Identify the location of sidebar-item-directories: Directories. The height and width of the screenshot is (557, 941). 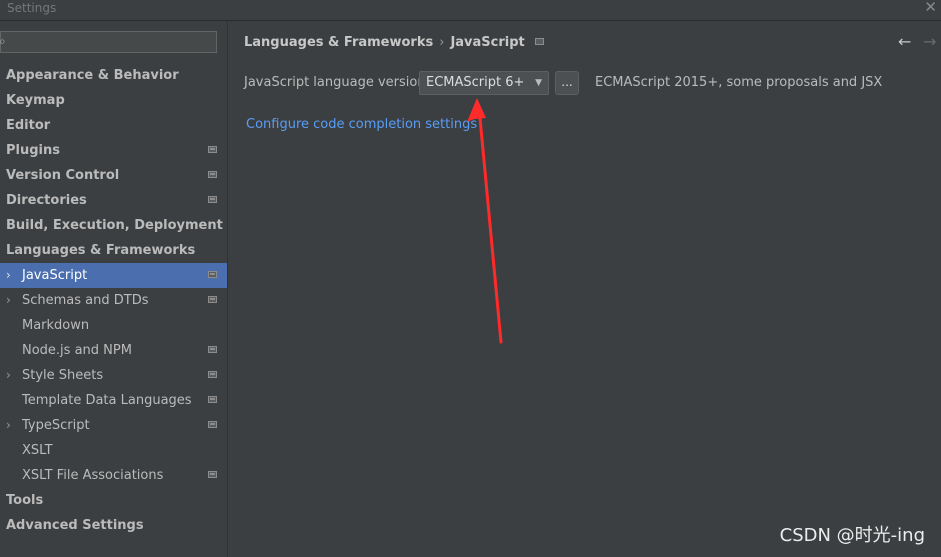
(113, 200).